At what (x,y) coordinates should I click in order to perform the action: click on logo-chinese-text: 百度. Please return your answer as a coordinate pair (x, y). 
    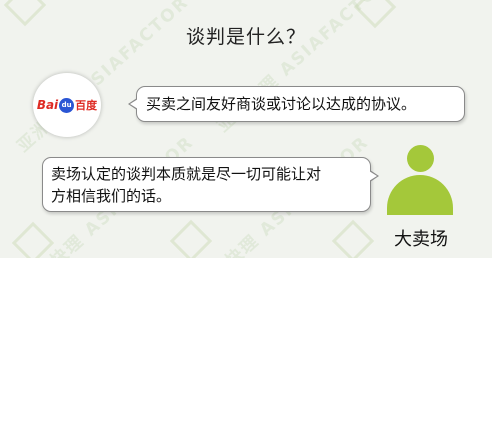
    Looking at the image, I should click on (86, 105).